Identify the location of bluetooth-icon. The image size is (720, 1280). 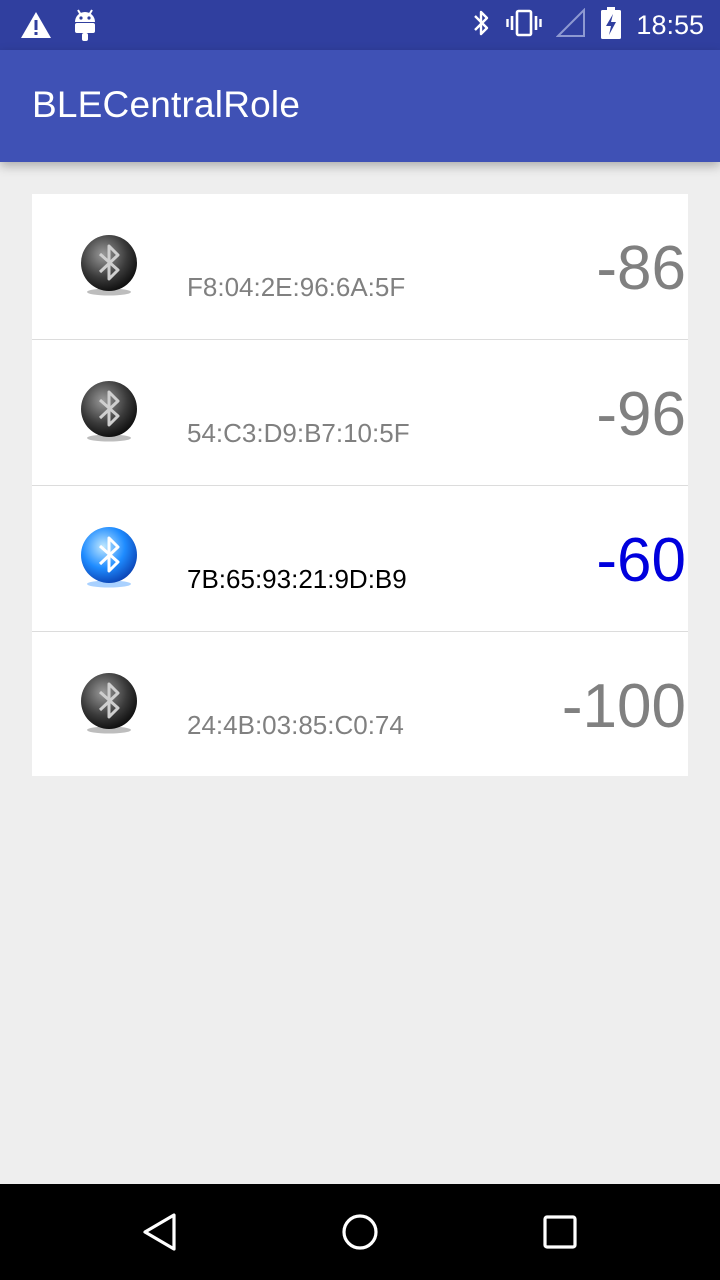
(482, 25).